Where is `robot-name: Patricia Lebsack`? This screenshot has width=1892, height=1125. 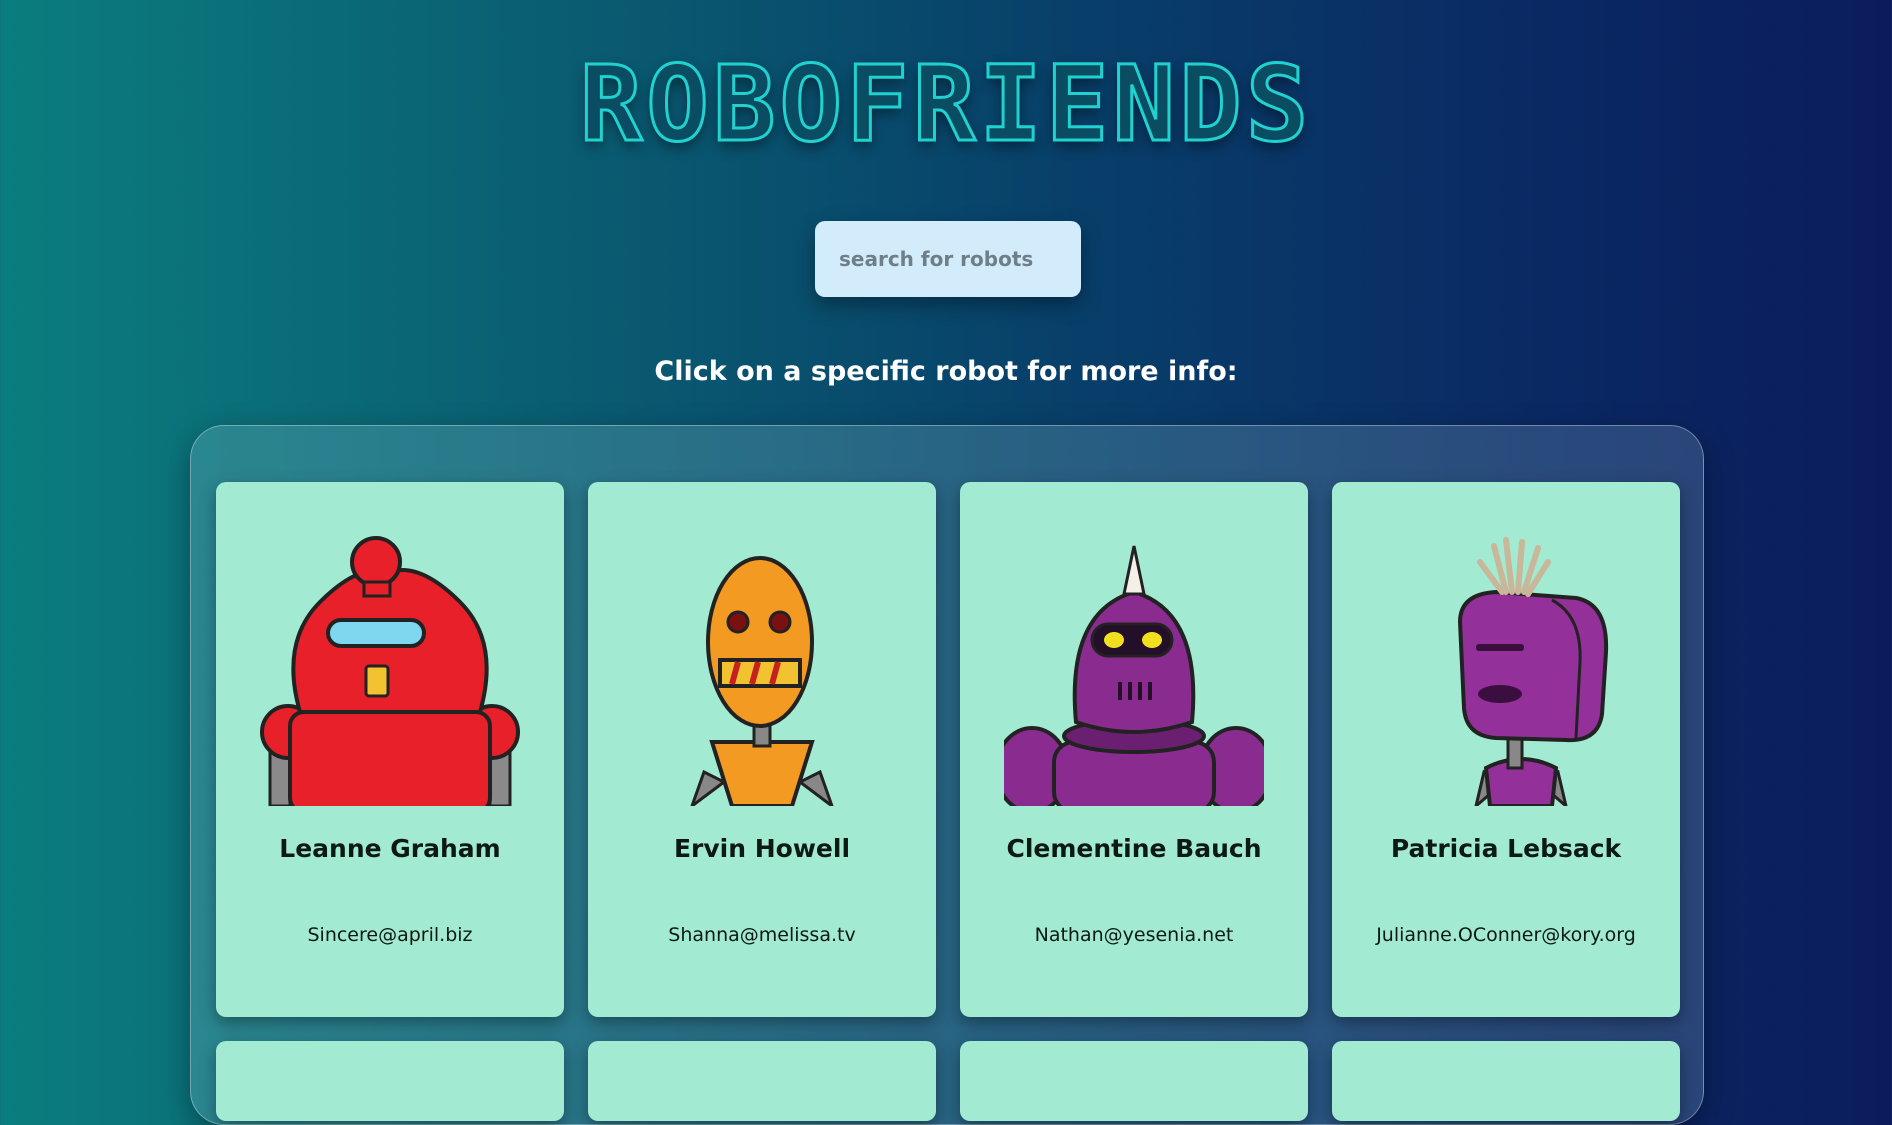
robot-name: Patricia Lebsack is located at coordinates (1506, 848).